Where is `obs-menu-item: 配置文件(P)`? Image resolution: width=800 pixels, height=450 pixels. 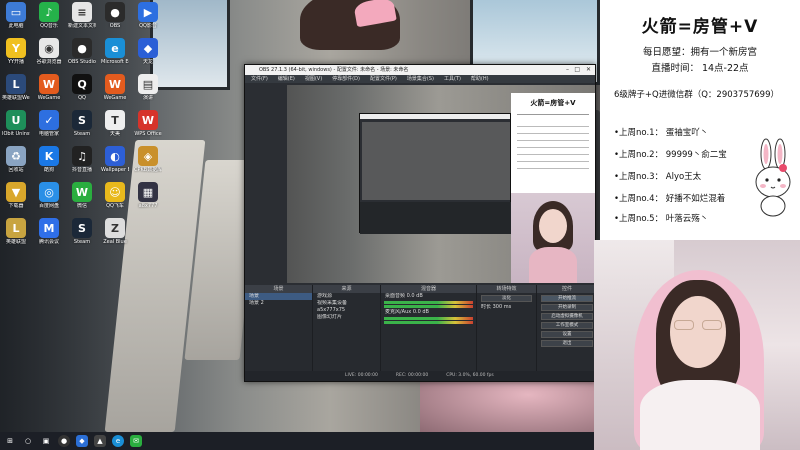
obs-menu-item: 配置文件(P) is located at coordinates (383, 79).